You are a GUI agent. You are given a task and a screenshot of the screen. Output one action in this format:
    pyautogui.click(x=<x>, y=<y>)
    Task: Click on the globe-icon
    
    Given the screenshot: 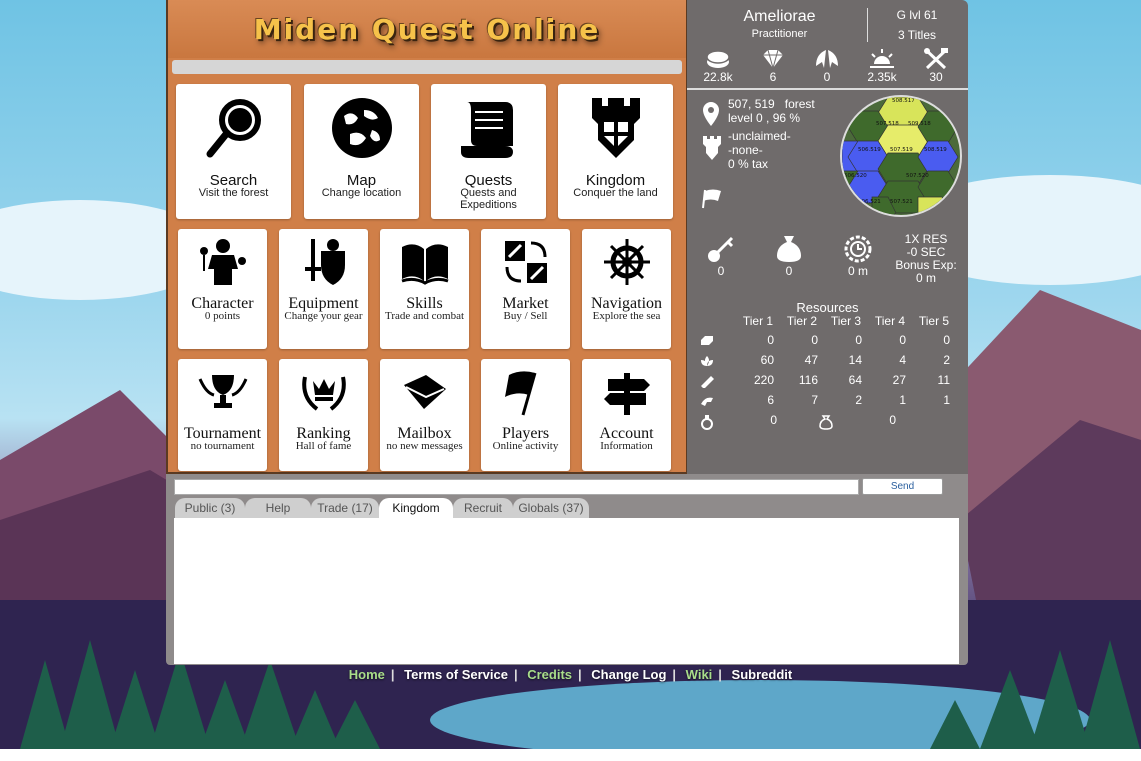 What is the action you would take?
    pyautogui.click(x=361, y=128)
    